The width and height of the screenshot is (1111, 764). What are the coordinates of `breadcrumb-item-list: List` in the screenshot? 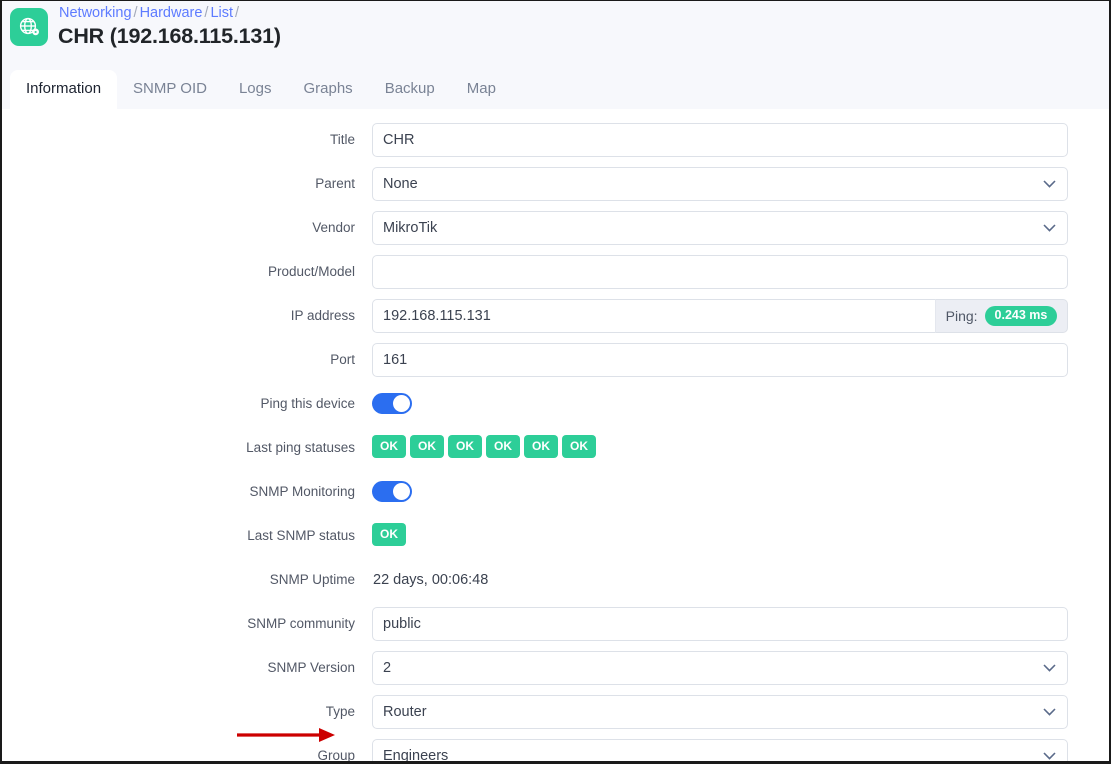 It's located at (221, 13).